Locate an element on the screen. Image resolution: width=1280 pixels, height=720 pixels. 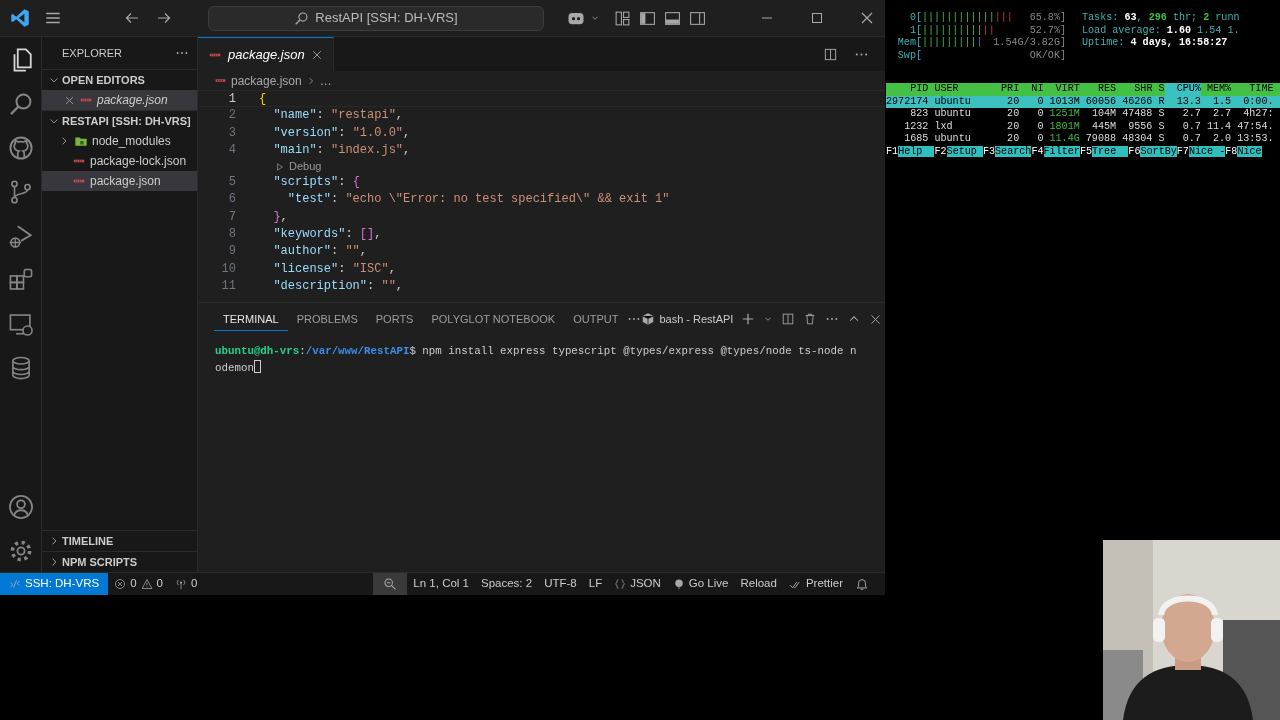
column-header: MEM% is located at coordinates (1216, 89).